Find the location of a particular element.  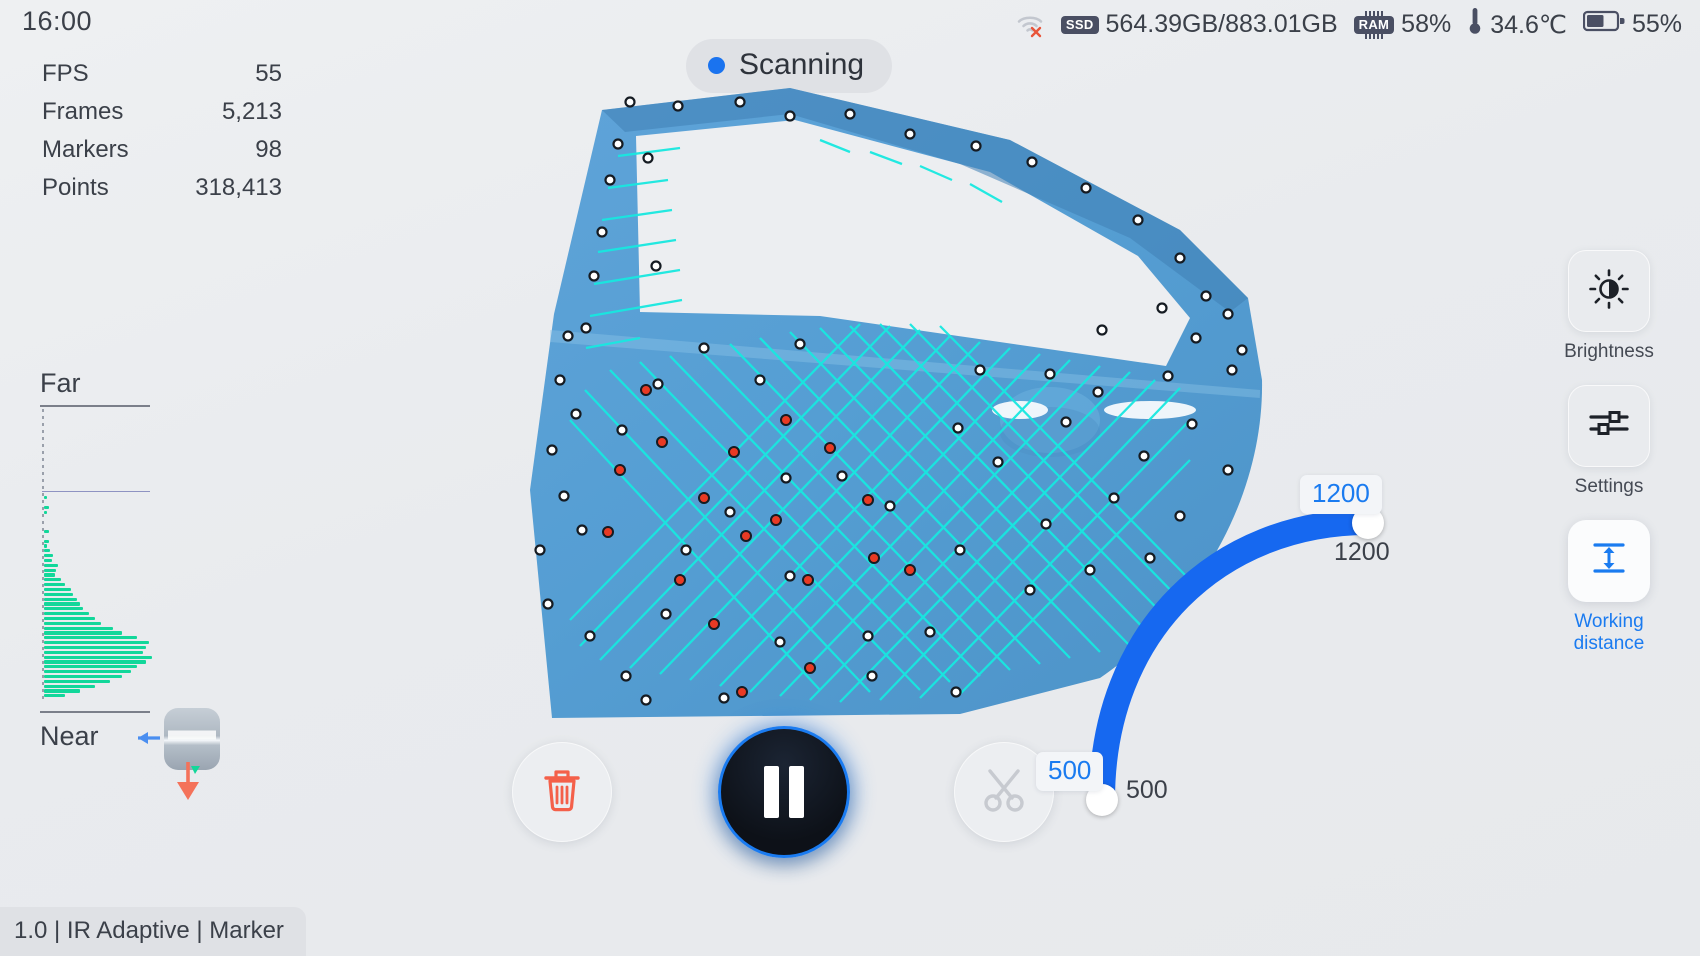

stat-row-points: Points 318,413 is located at coordinates (162, 188).